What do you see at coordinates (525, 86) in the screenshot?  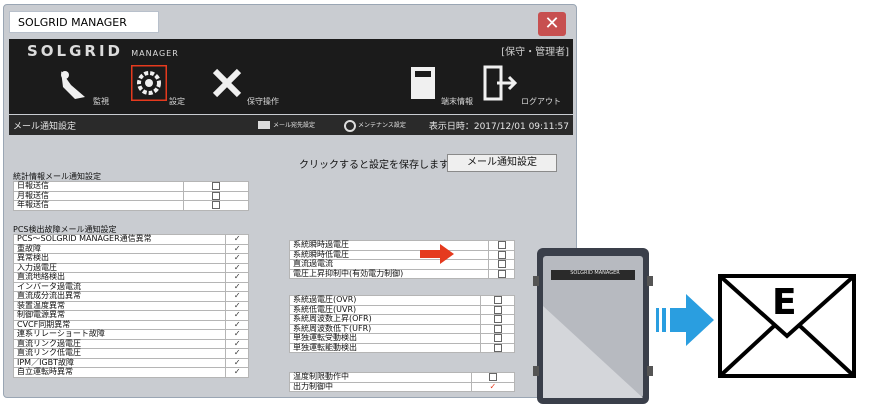 I see `nav-logout: ログアウト` at bounding box center [525, 86].